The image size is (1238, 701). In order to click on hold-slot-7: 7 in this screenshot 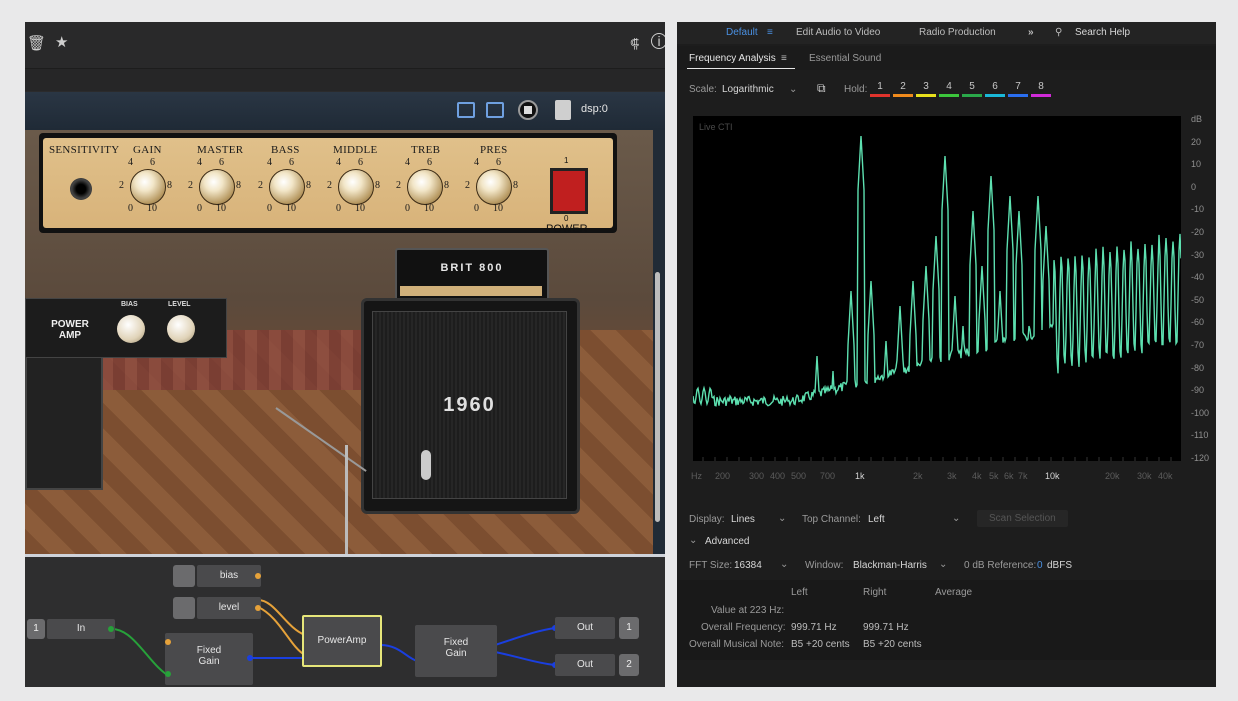, I will do `click(1018, 86)`.